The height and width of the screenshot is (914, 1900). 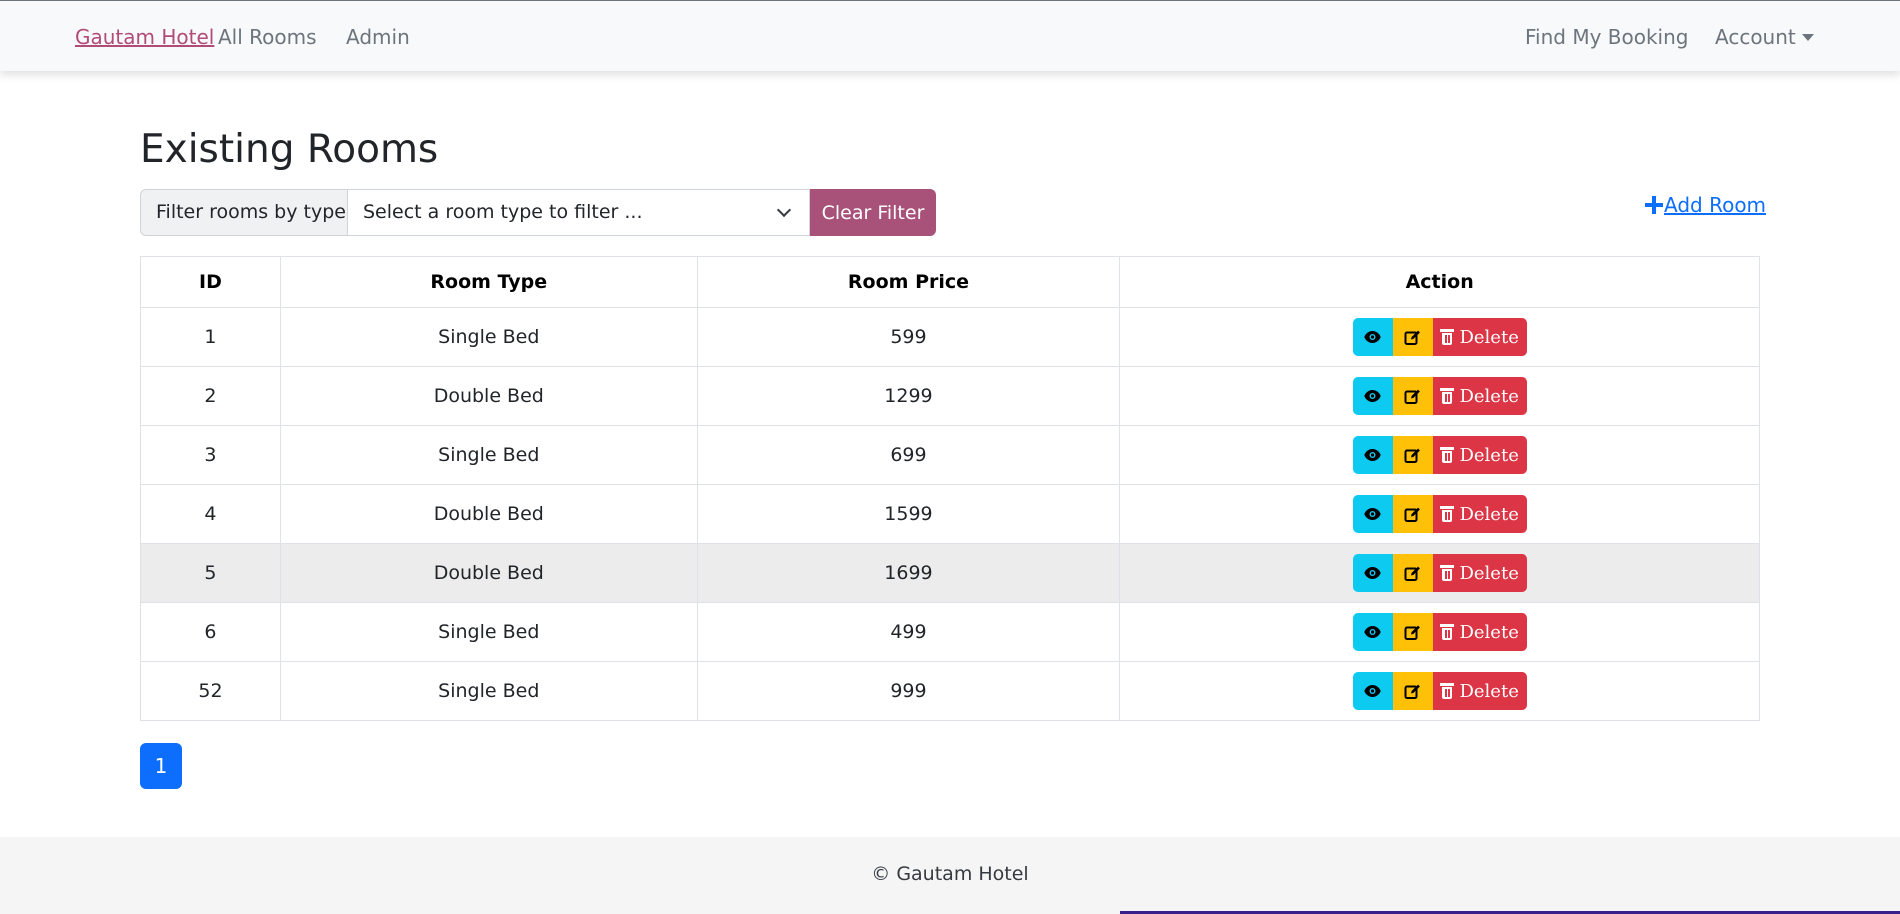 I want to click on cell-room-price: 1299, so click(x=908, y=396).